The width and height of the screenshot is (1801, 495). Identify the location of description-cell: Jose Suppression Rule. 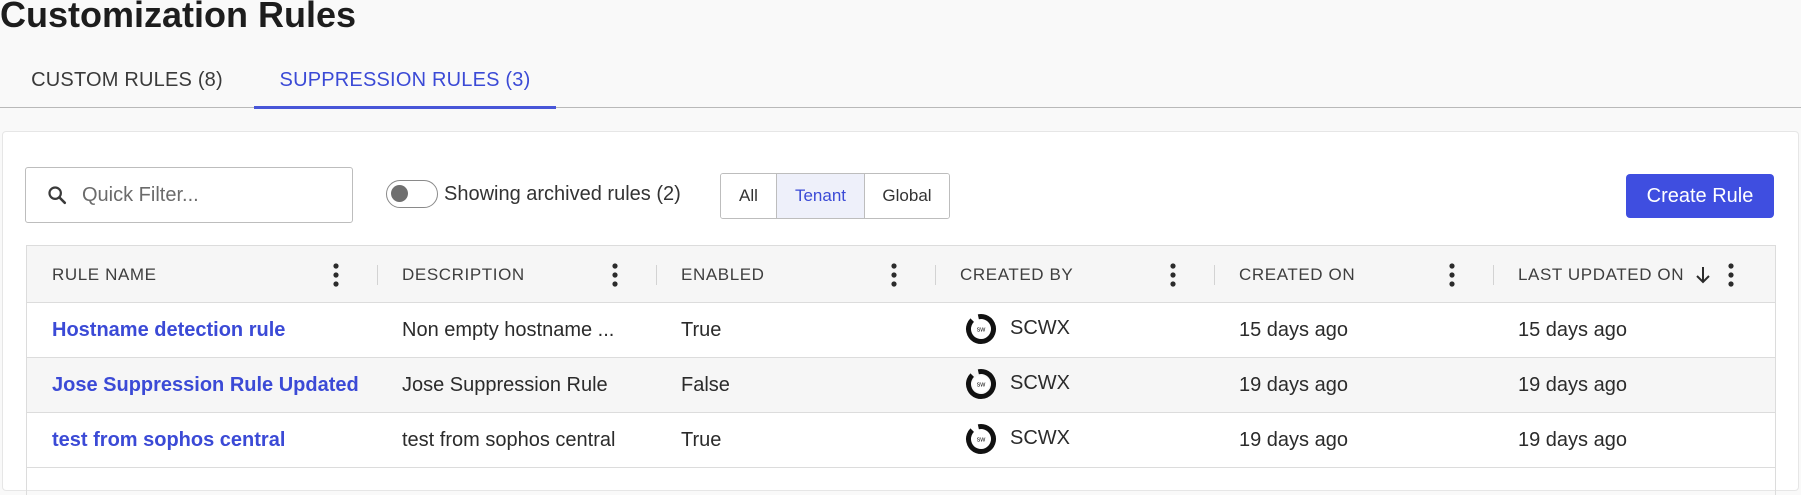
(505, 385).